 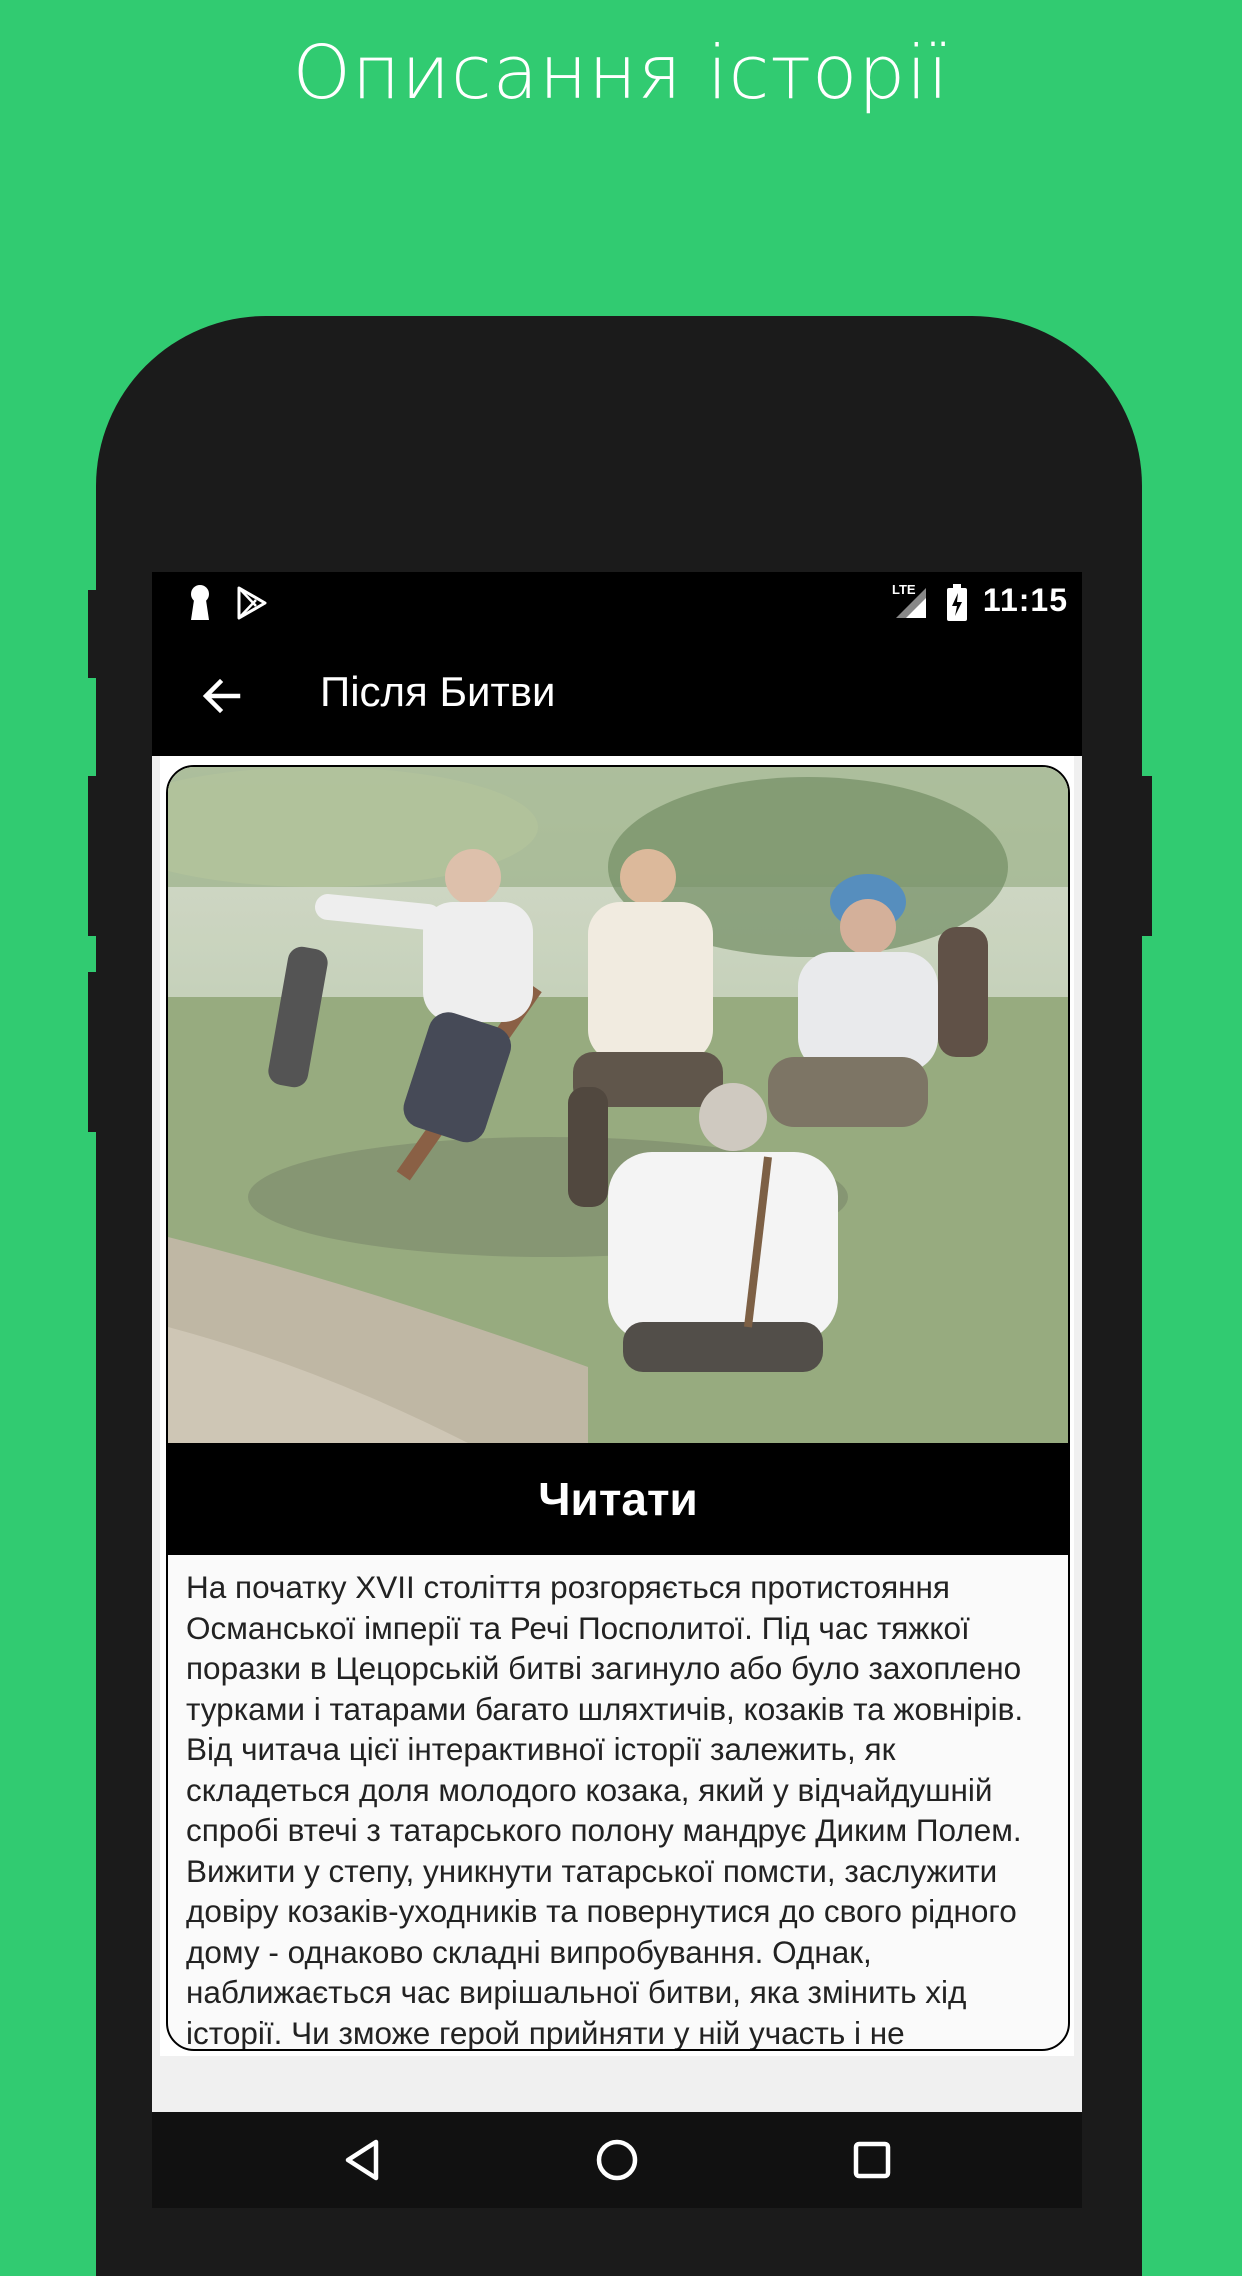 I want to click on nav-home-button, so click(x=617, y=2160).